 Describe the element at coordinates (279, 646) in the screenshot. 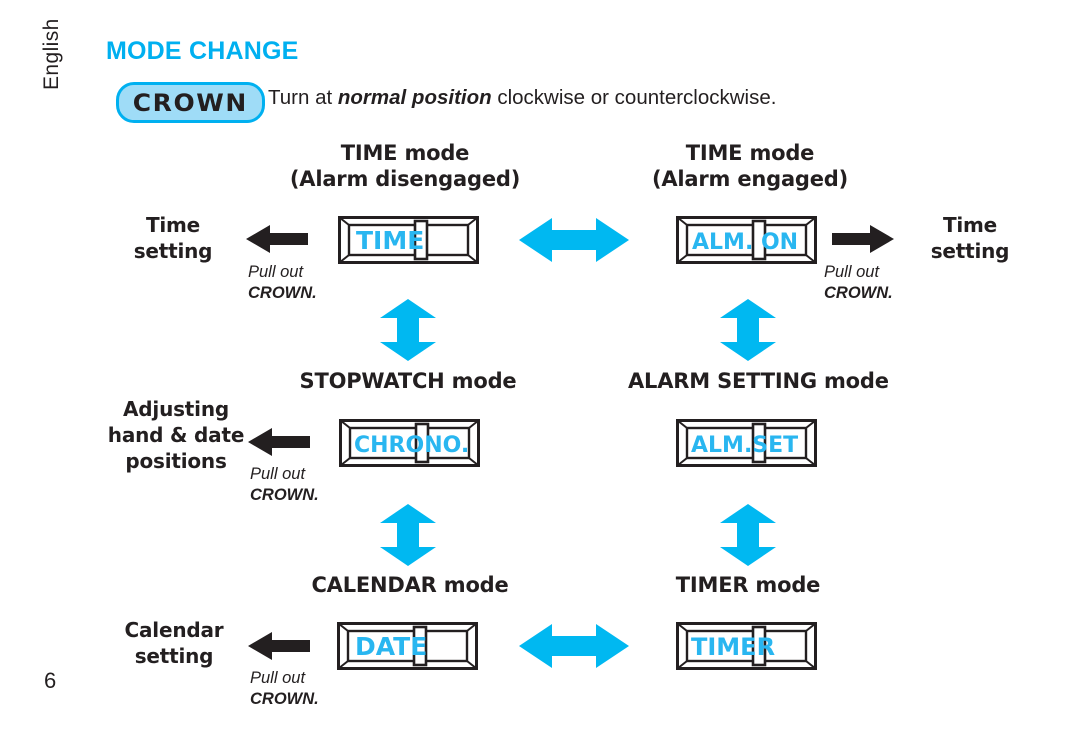

I see `arrow-left-calendar` at that location.